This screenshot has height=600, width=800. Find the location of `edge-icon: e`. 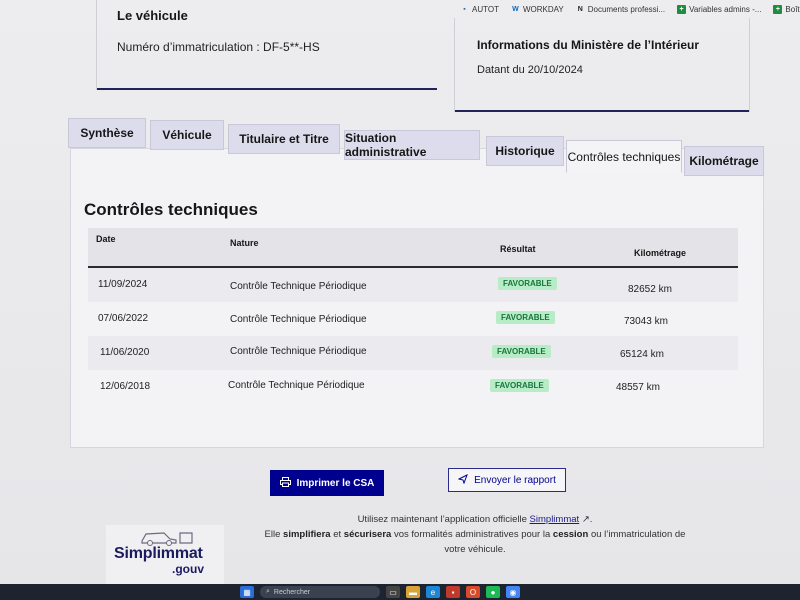

edge-icon: e is located at coordinates (433, 592).